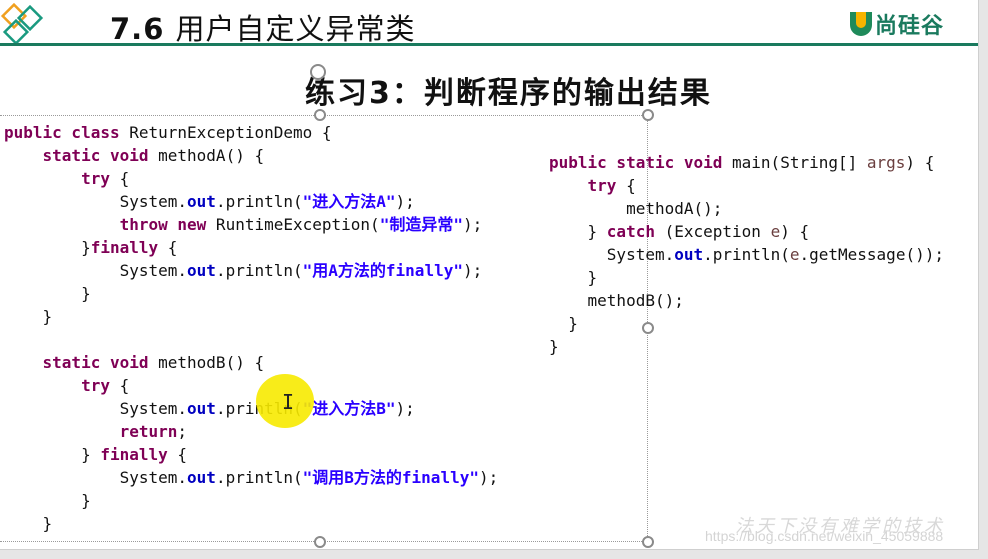 The height and width of the screenshot is (559, 988). I want to click on code-token: "进入方法B", so click(349, 408).